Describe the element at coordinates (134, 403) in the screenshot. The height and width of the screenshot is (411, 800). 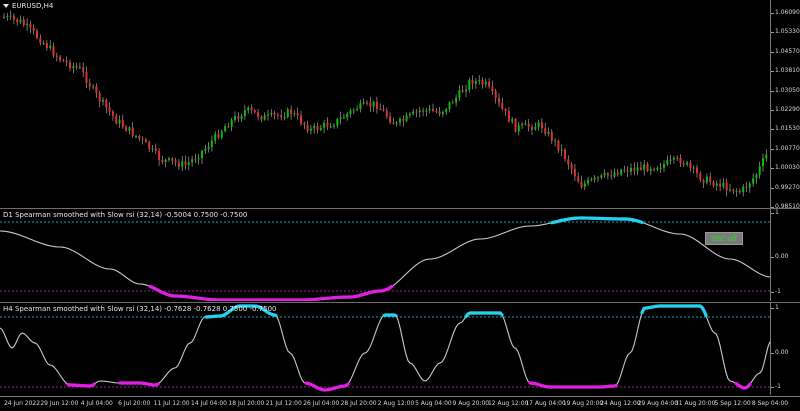
I see `time-axis-label: 6 Jul 20:00` at that location.